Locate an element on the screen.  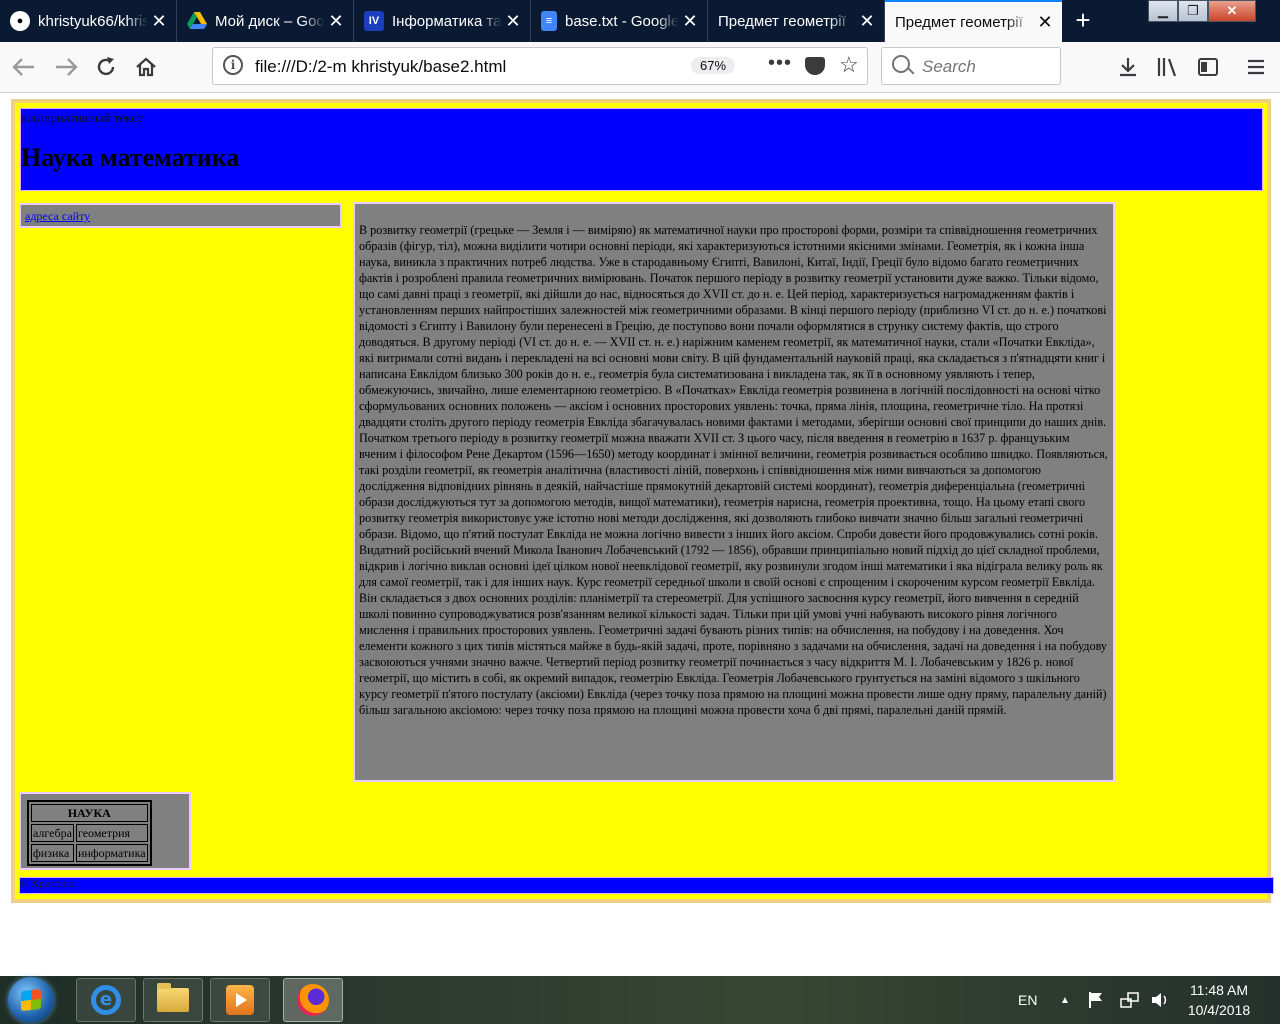
table-cell: алгебра is located at coordinates (52, 833).